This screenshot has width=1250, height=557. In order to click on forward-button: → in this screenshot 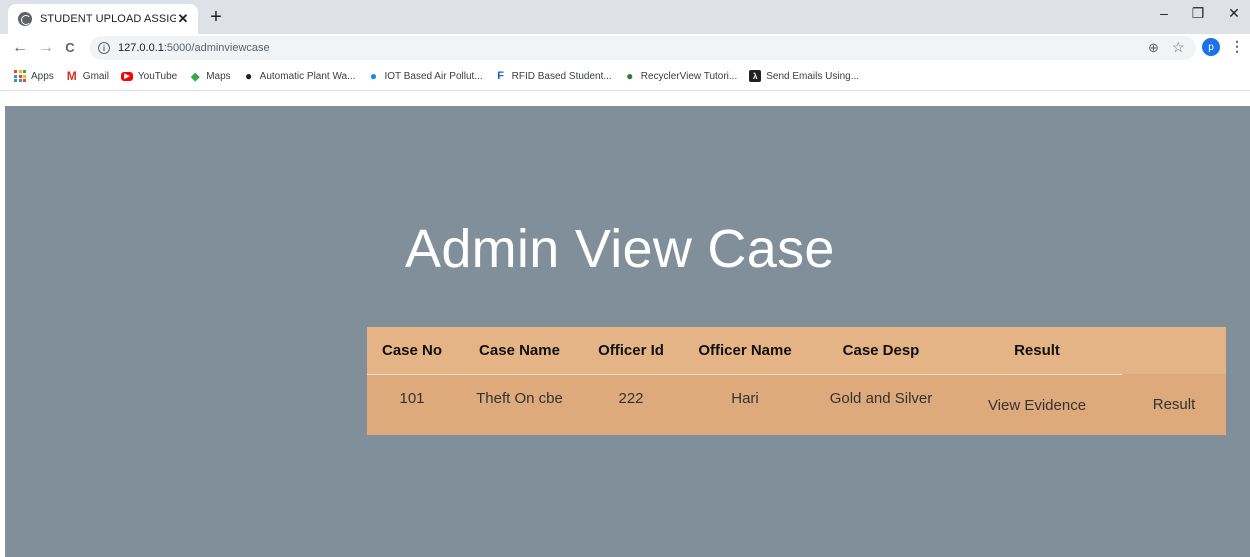, I will do `click(46, 48)`.